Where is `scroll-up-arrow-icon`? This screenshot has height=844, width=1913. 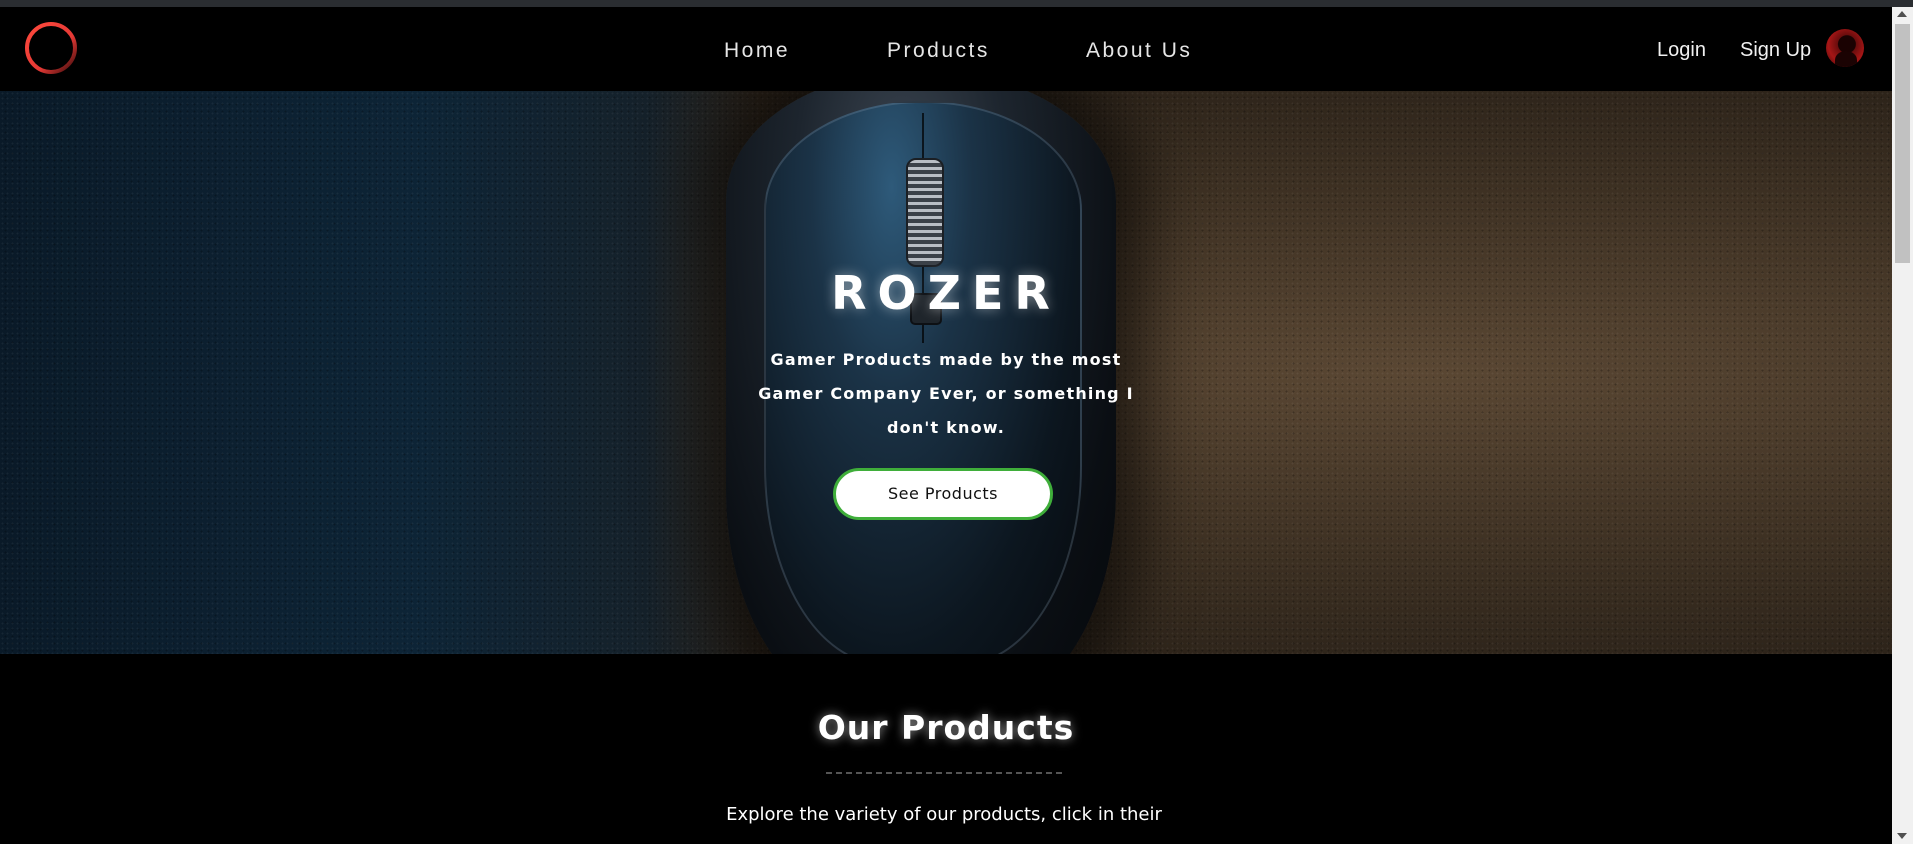 scroll-up-arrow-icon is located at coordinates (1902, 14).